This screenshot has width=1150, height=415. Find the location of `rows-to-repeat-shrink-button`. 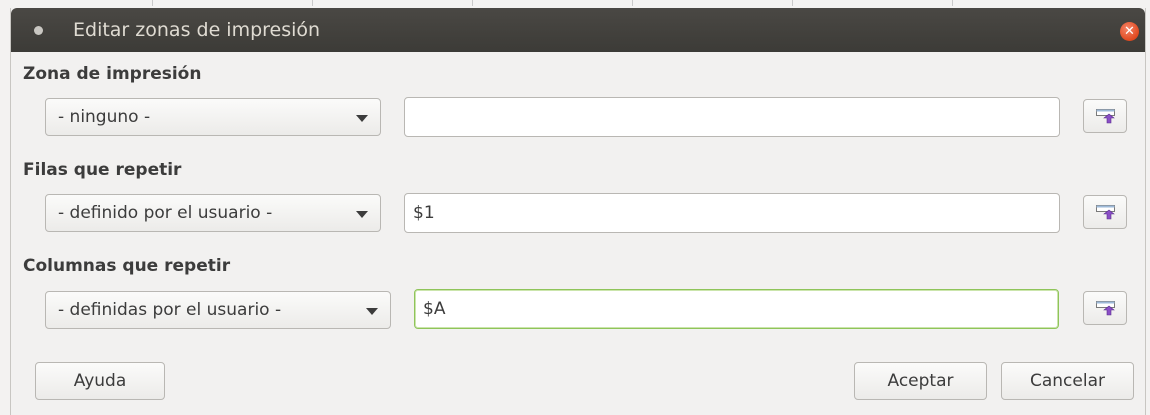

rows-to-repeat-shrink-button is located at coordinates (1105, 212).